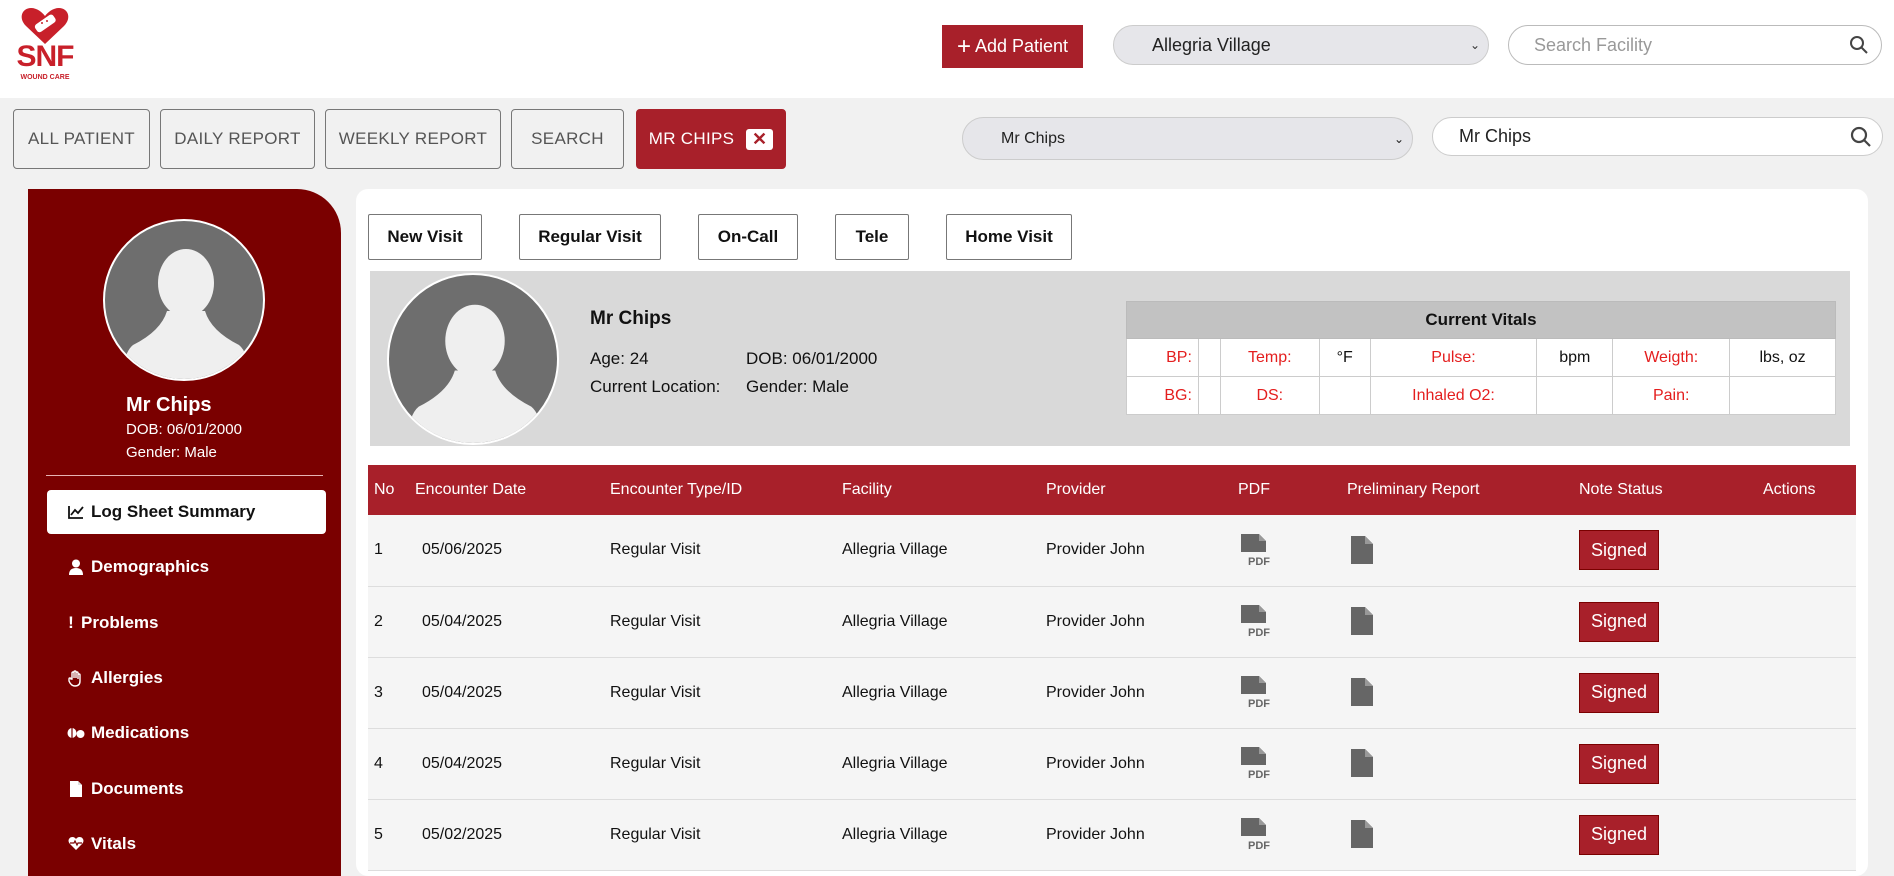  What do you see at coordinates (760, 139) in the screenshot?
I see `close-icon: ✕` at bounding box center [760, 139].